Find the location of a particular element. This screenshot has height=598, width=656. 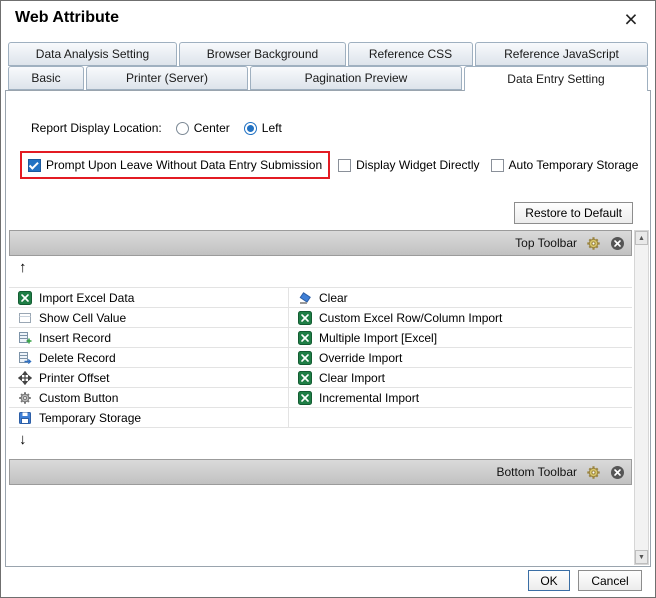

tab-reference-javascript: Reference JavaScript is located at coordinates (561, 54).